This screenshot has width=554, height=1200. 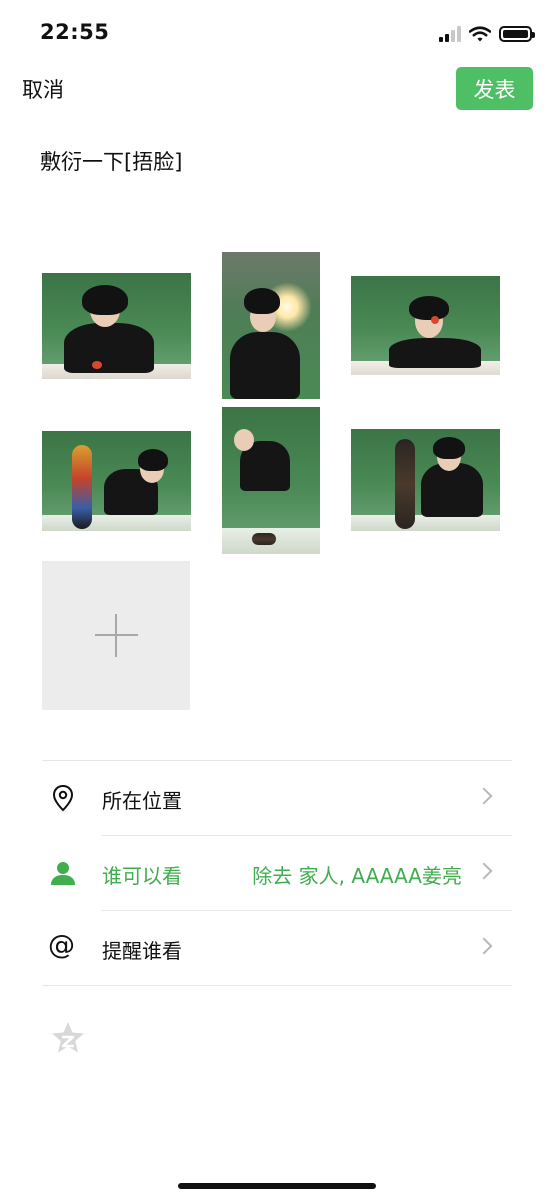 I want to click on location-row: 所在位置, so click(x=277, y=798).